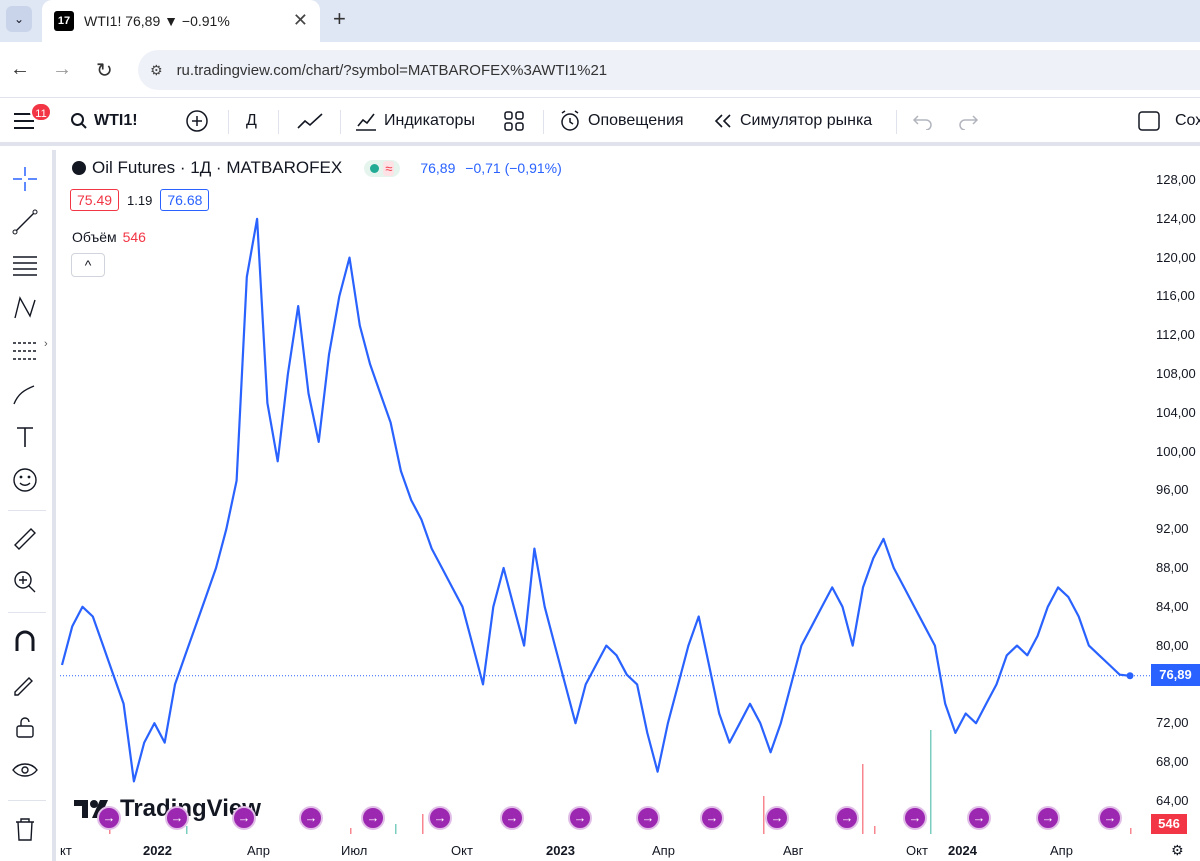 The width and height of the screenshot is (1200, 861). Describe the element at coordinates (722, 121) in the screenshot. I see `rewind-icon` at that location.